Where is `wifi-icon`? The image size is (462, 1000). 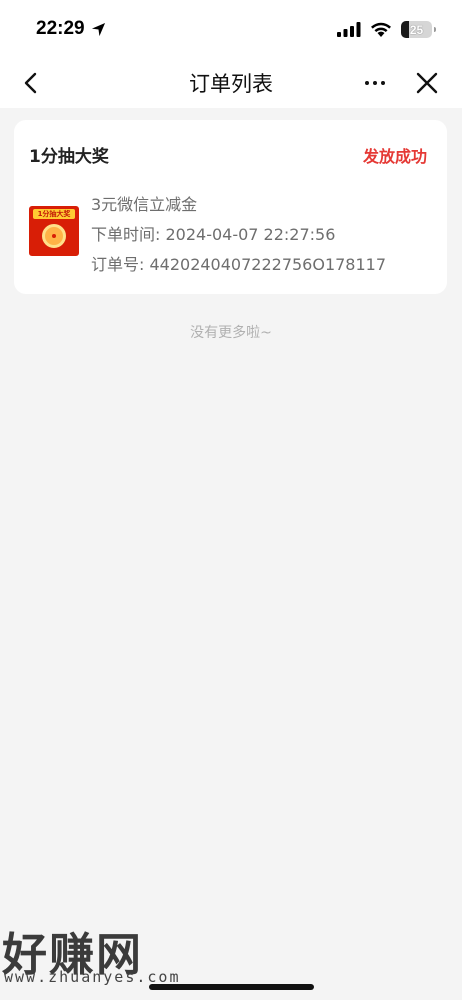 wifi-icon is located at coordinates (381, 29).